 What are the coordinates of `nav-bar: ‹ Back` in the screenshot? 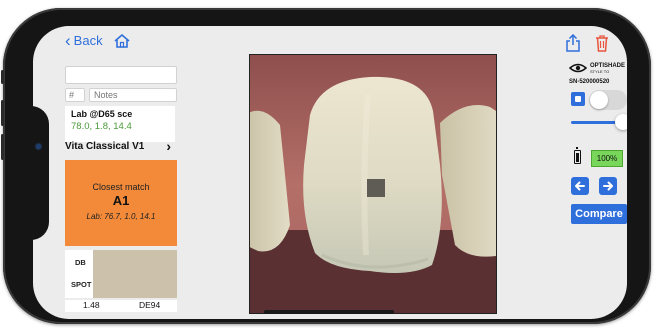 It's located at (98, 40).